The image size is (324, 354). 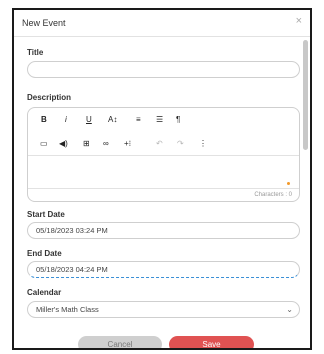 I want to click on cancel-button: Cancel, so click(x=120, y=342).